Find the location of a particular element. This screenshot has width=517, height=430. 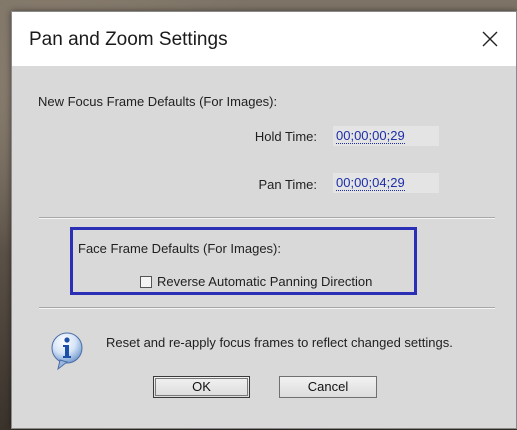

hold-time-field: 00;00;00;29 is located at coordinates (386, 136).